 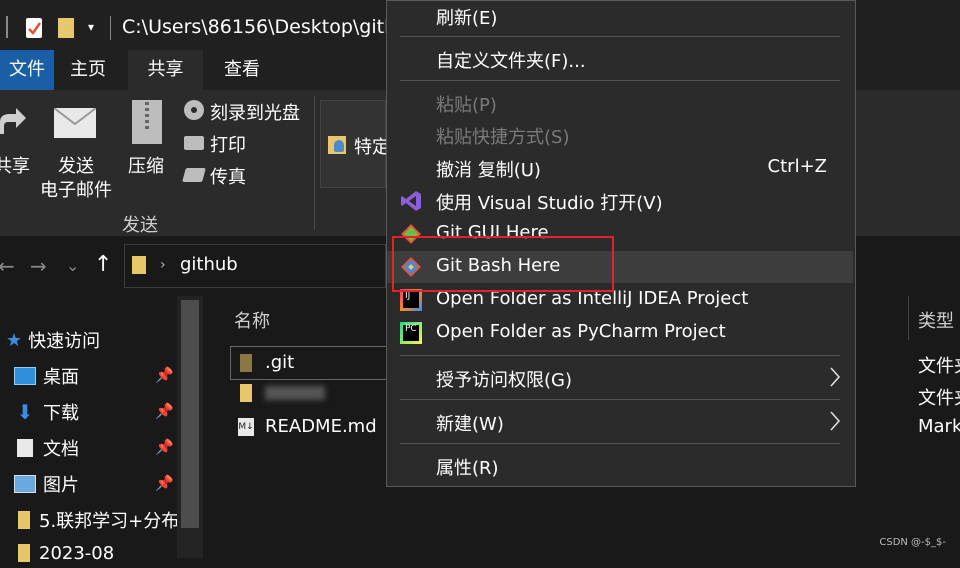 I want to click on new-folder-quick-icon, so click(x=66, y=28).